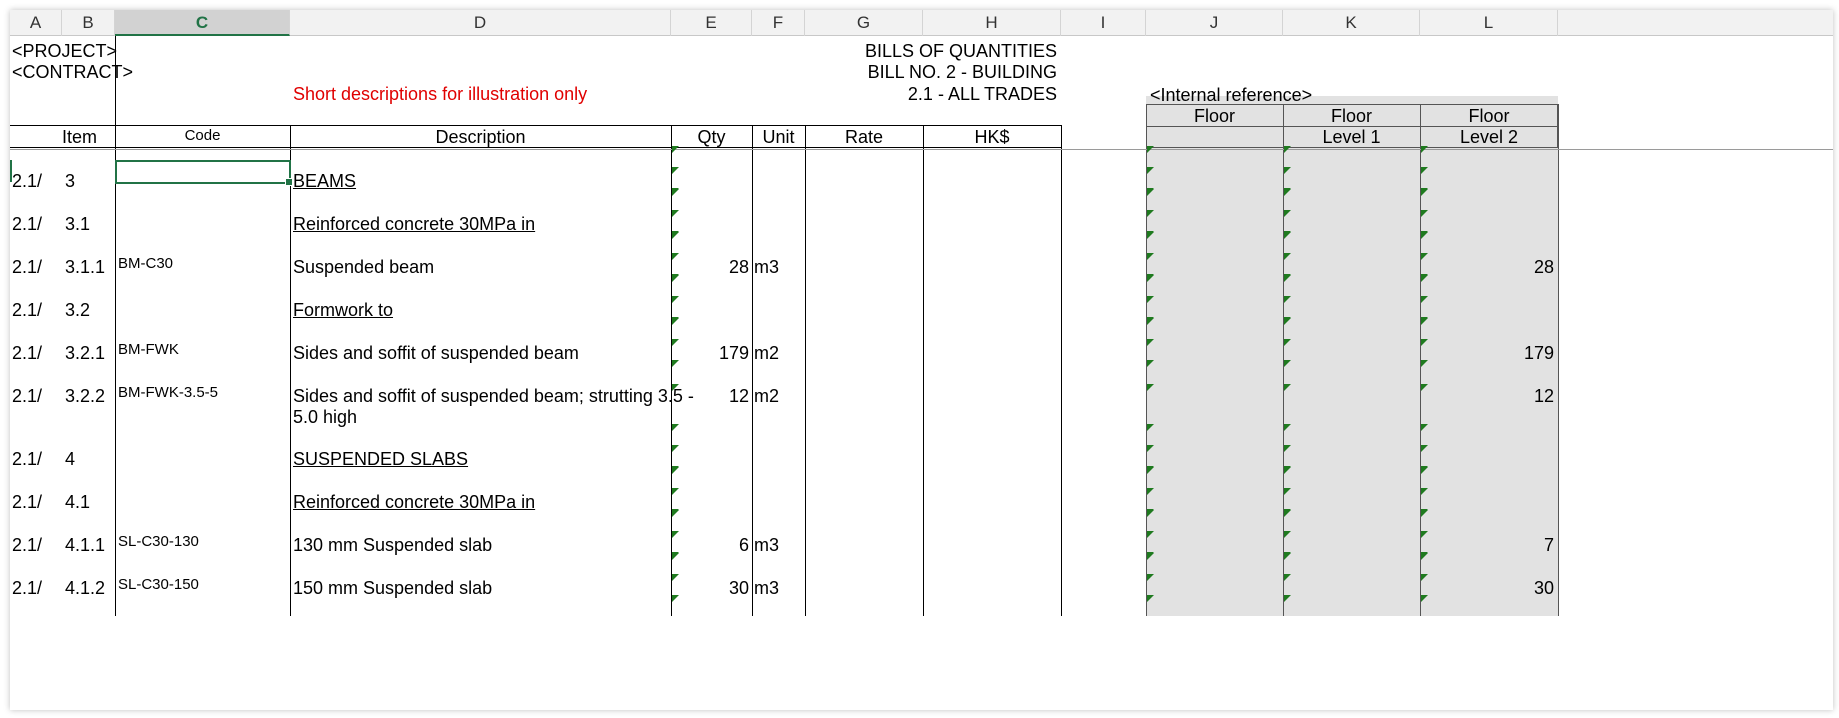 The image size is (1839, 718). I want to click on row-code: SL-C30-150, so click(158, 584).